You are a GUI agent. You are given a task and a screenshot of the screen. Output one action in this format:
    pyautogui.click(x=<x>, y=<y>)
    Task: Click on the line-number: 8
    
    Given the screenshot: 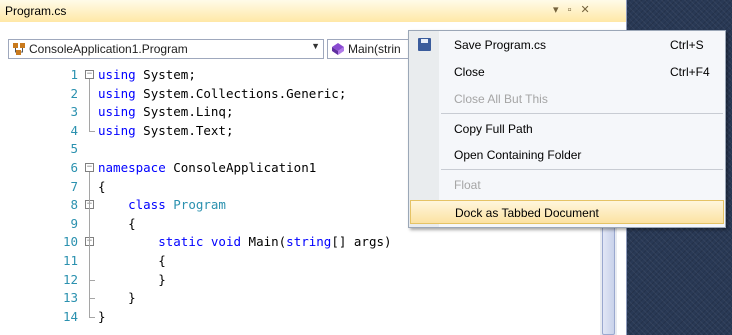 What is the action you would take?
    pyautogui.click(x=74, y=205)
    